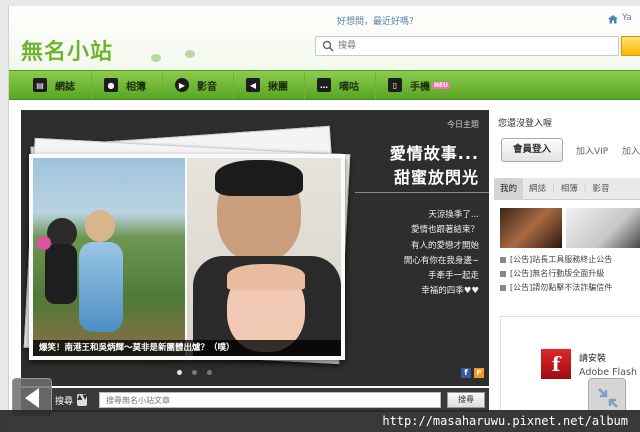  I want to click on phone-icon: ▯, so click(395, 85).